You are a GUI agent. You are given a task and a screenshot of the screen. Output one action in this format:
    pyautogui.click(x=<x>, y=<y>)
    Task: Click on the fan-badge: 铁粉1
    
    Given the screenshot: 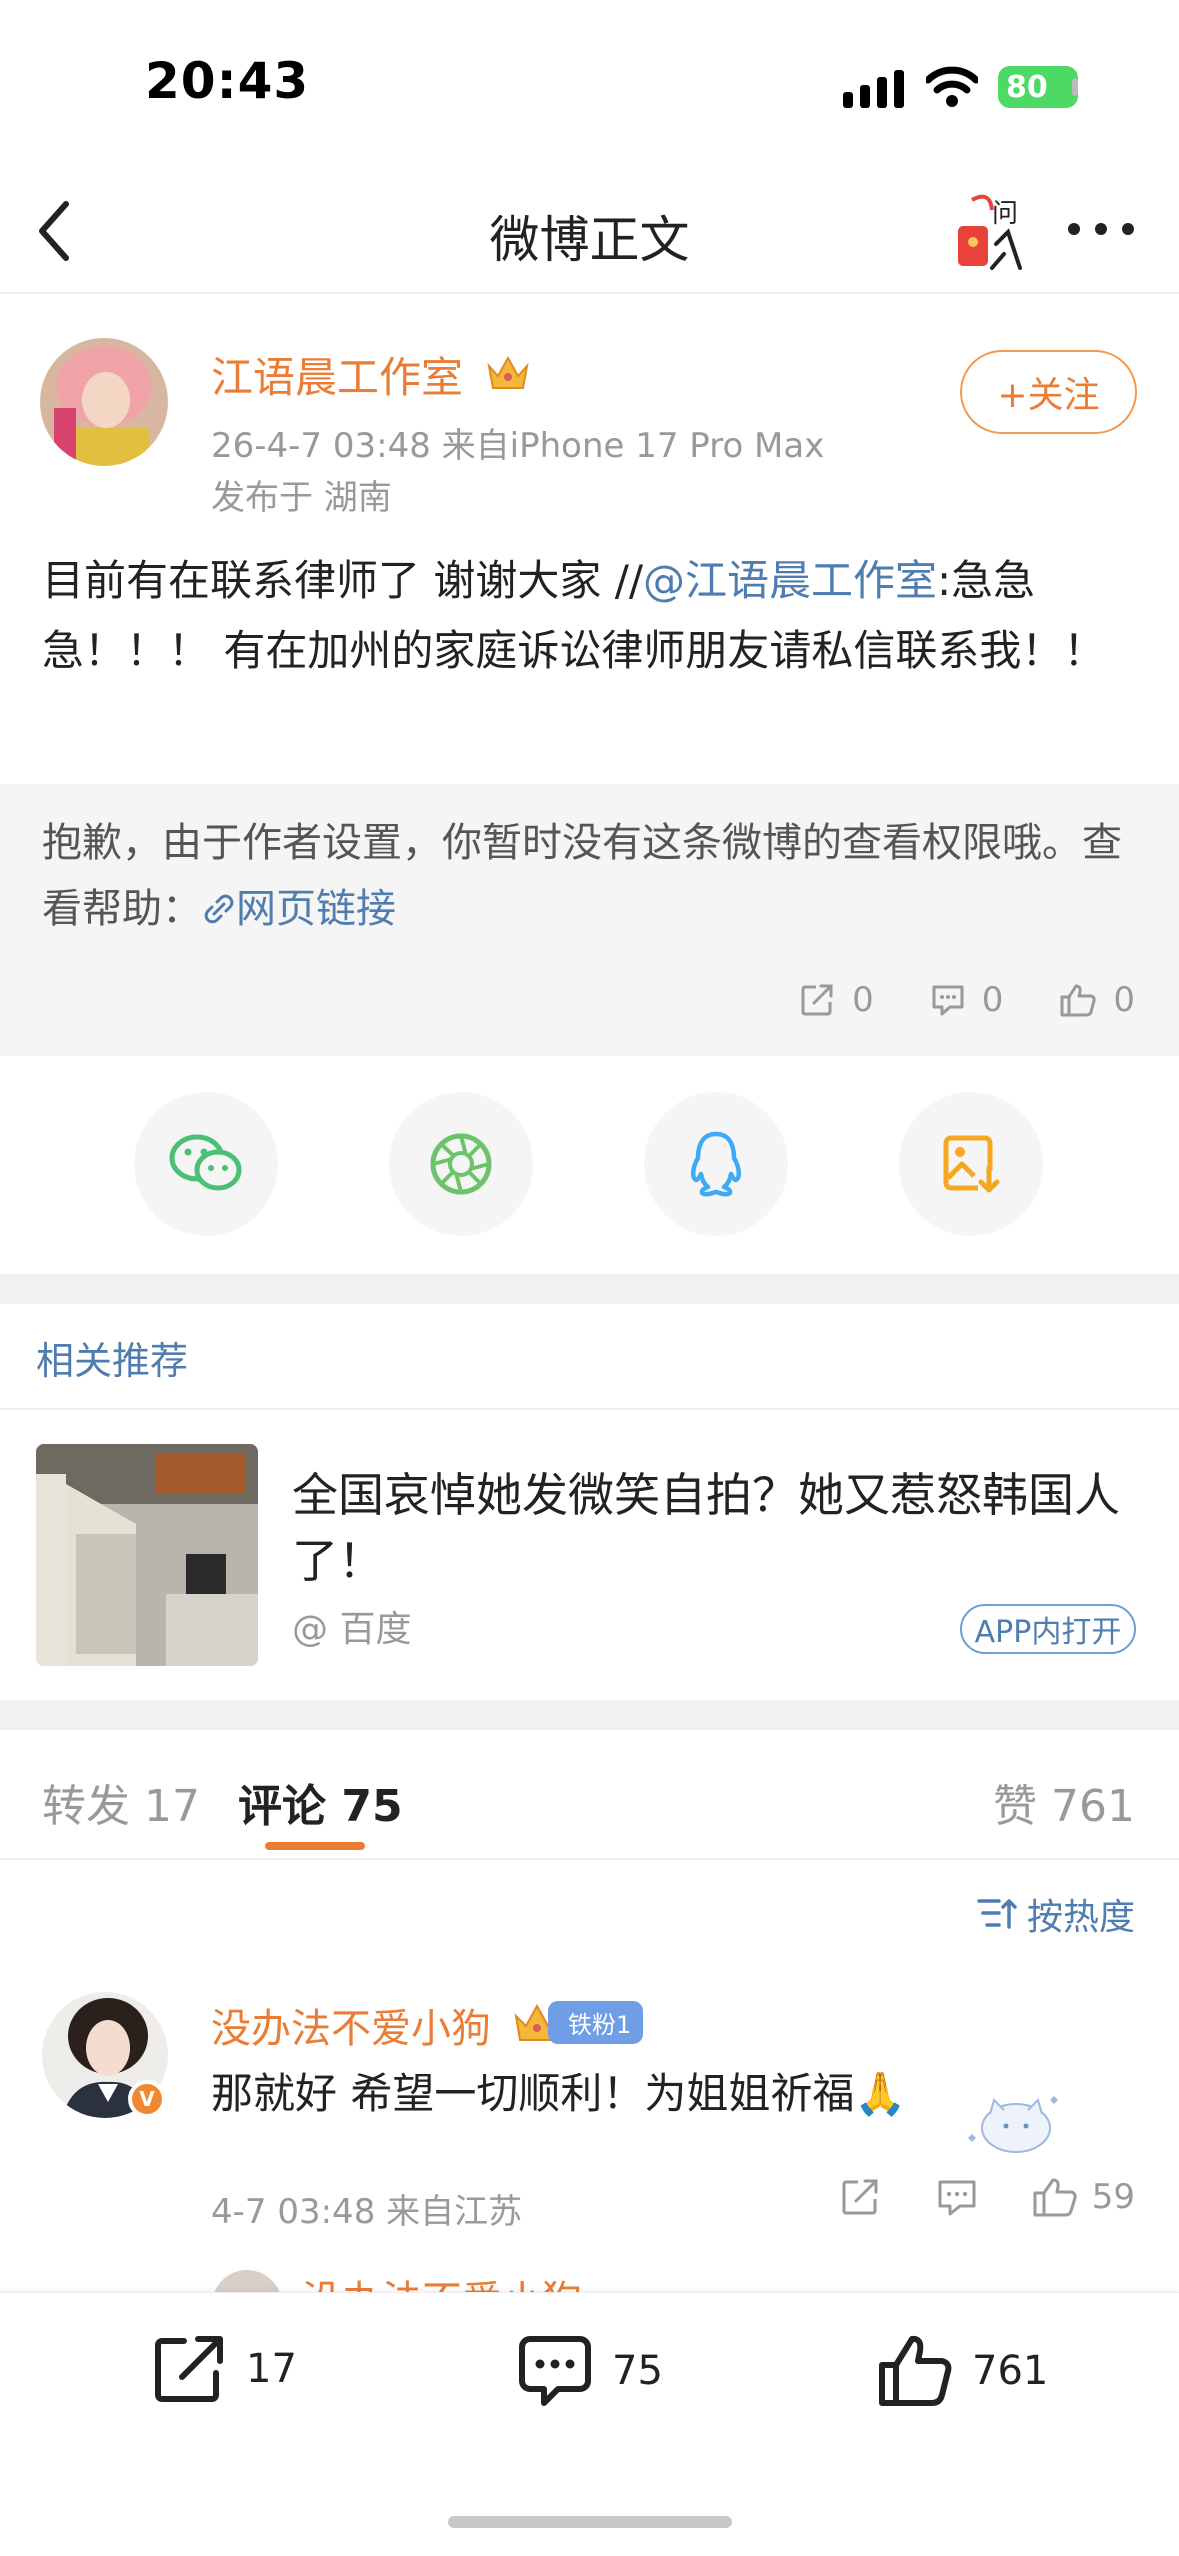 What is the action you would take?
    pyautogui.click(x=578, y=2022)
    